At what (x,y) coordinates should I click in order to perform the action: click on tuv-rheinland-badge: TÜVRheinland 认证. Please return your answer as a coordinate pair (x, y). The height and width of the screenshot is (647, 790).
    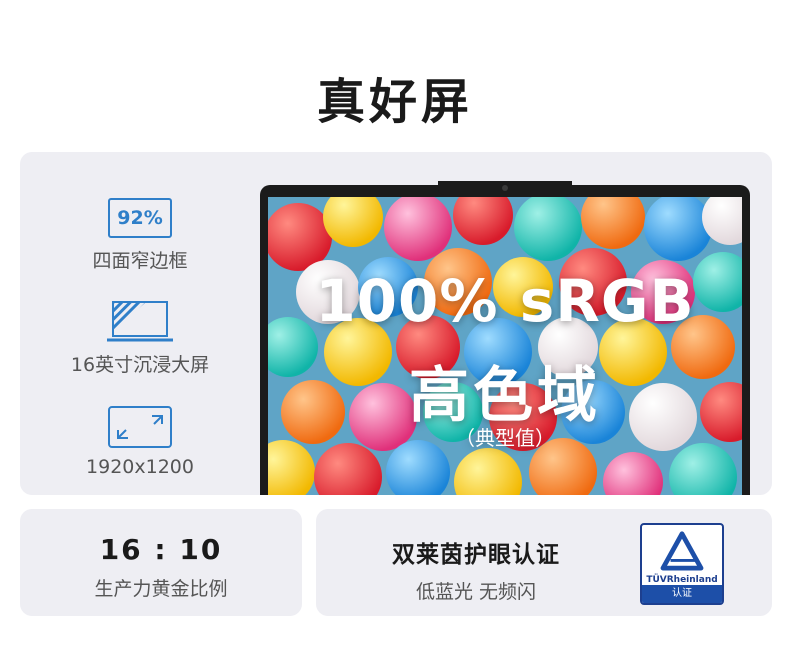
    Looking at the image, I should click on (682, 564).